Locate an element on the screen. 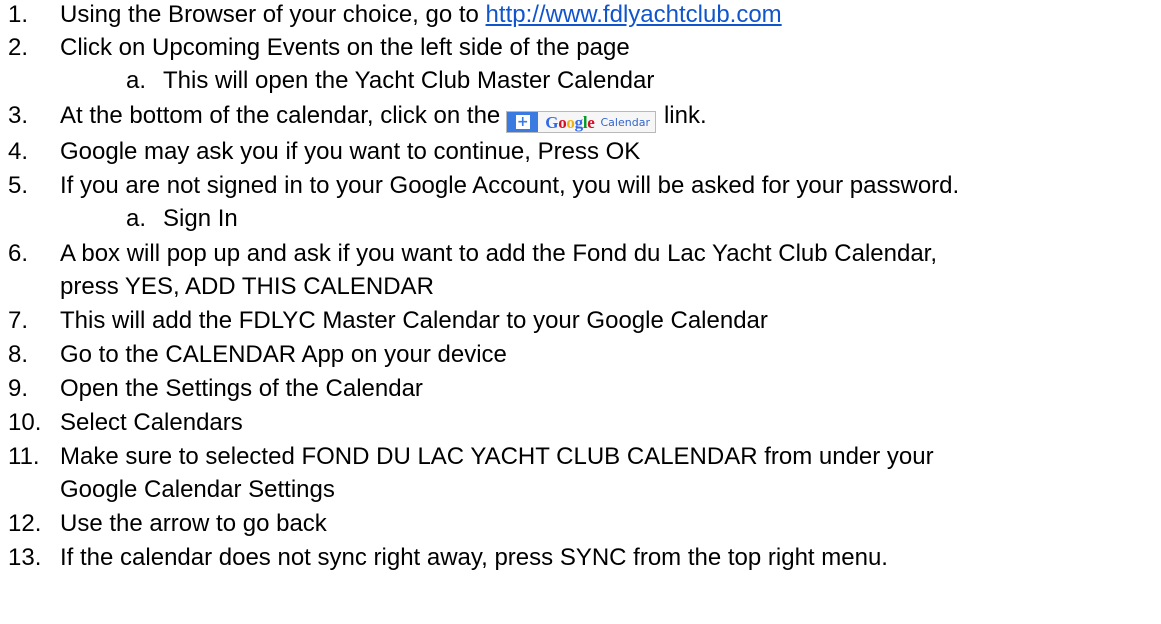  step-number: 1. is located at coordinates (18, 14).